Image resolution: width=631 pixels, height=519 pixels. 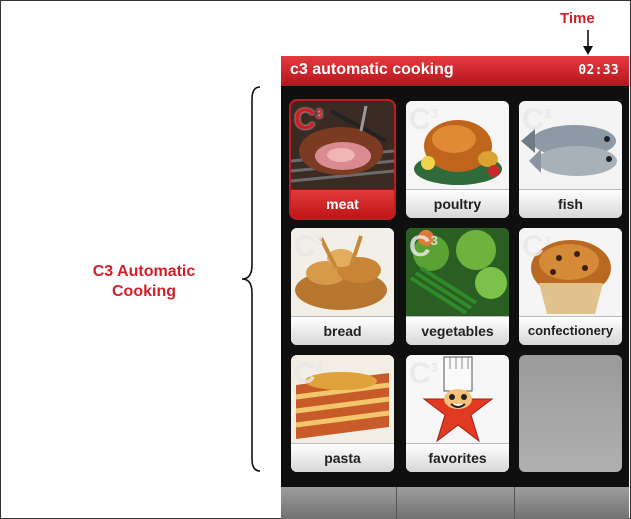 What do you see at coordinates (342, 286) in the screenshot?
I see `tile-bread: C3 bread` at bounding box center [342, 286].